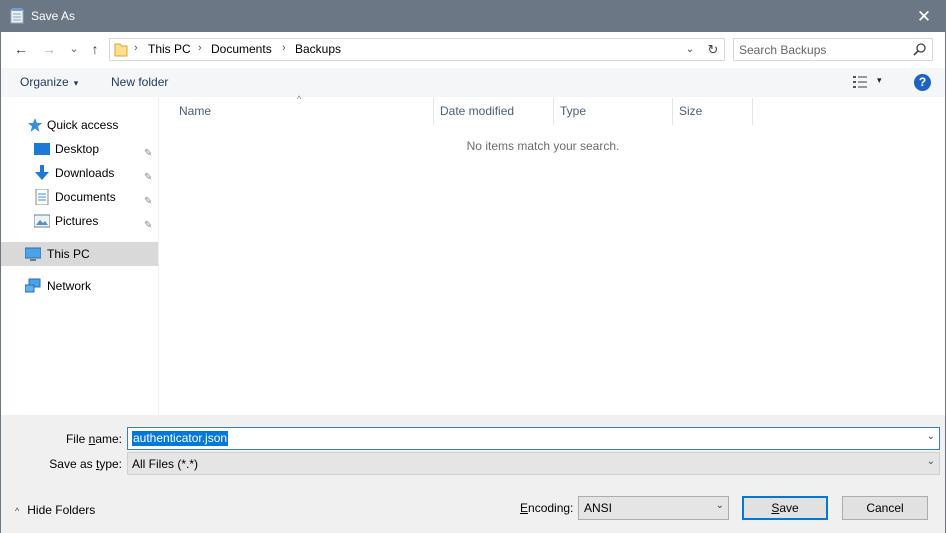 The width and height of the screenshot is (946, 533). I want to click on nav-item-downloads: Downloads ✎, so click(80, 173).